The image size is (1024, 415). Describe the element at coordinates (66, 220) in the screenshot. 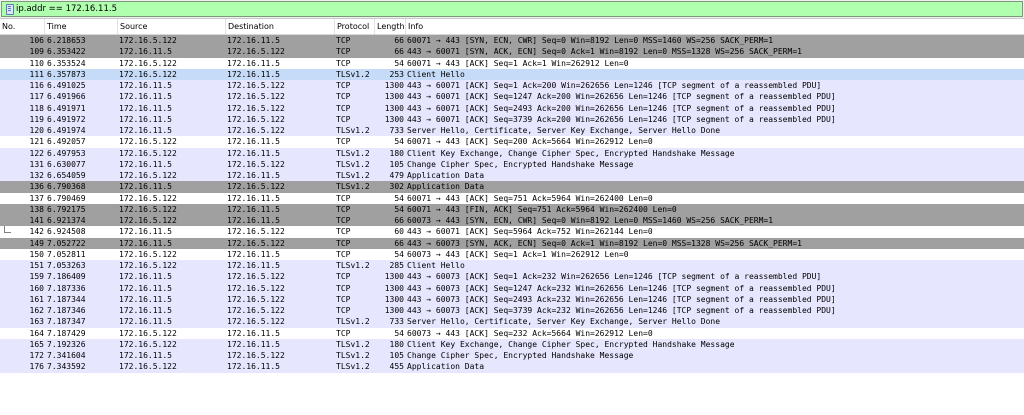

I see `packet-time: 6.921374` at that location.